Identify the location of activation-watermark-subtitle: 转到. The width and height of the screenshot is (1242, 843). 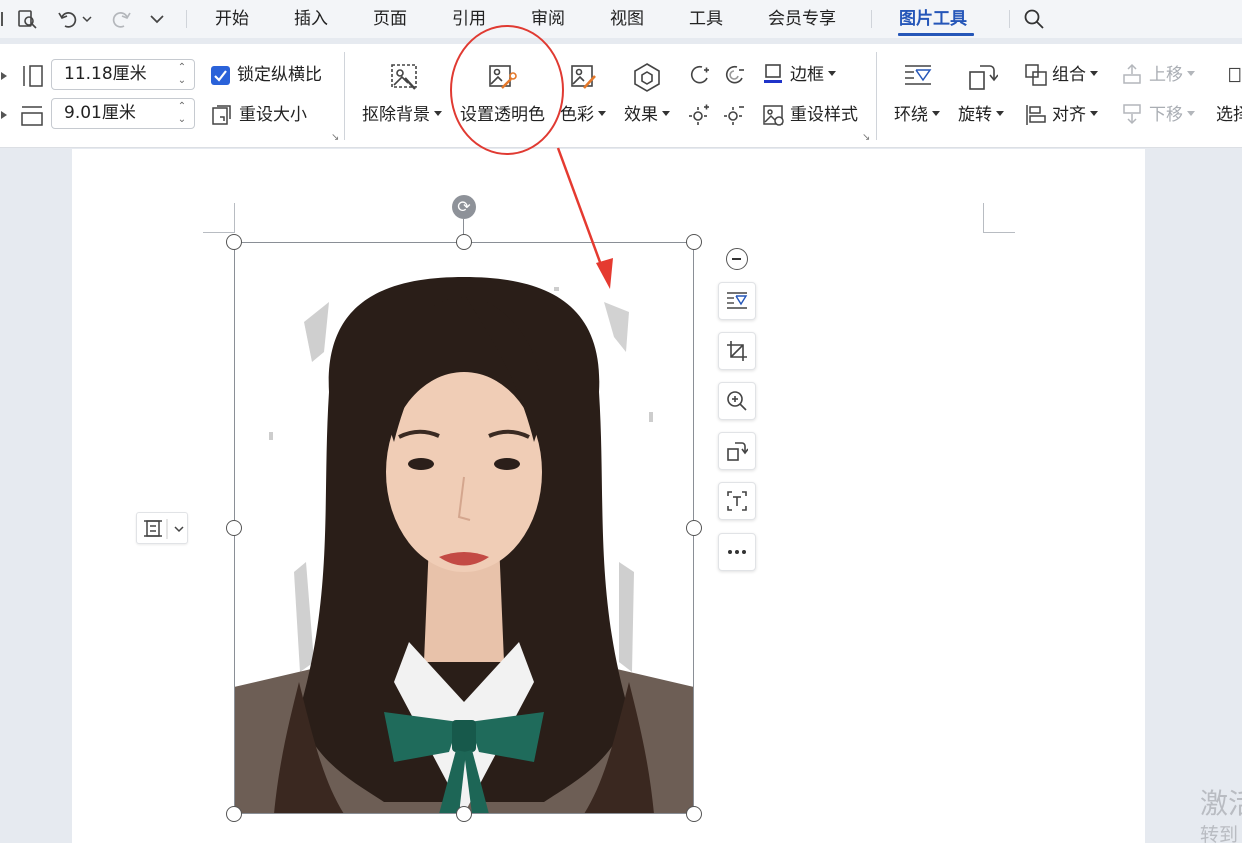
(1219, 833).